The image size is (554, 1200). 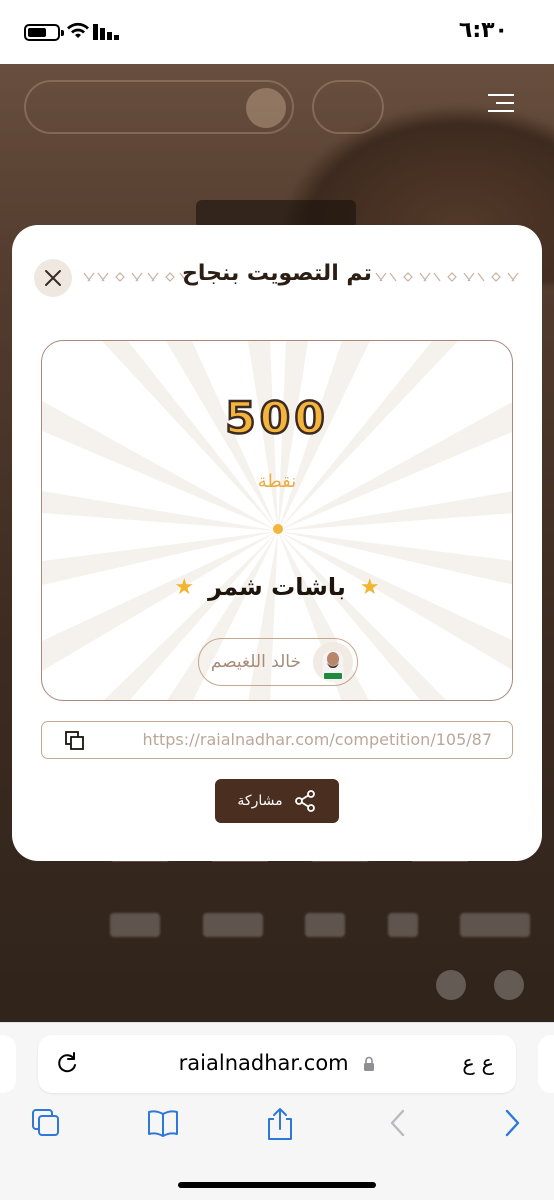 What do you see at coordinates (277, 1185) in the screenshot?
I see `home-indicator` at bounding box center [277, 1185].